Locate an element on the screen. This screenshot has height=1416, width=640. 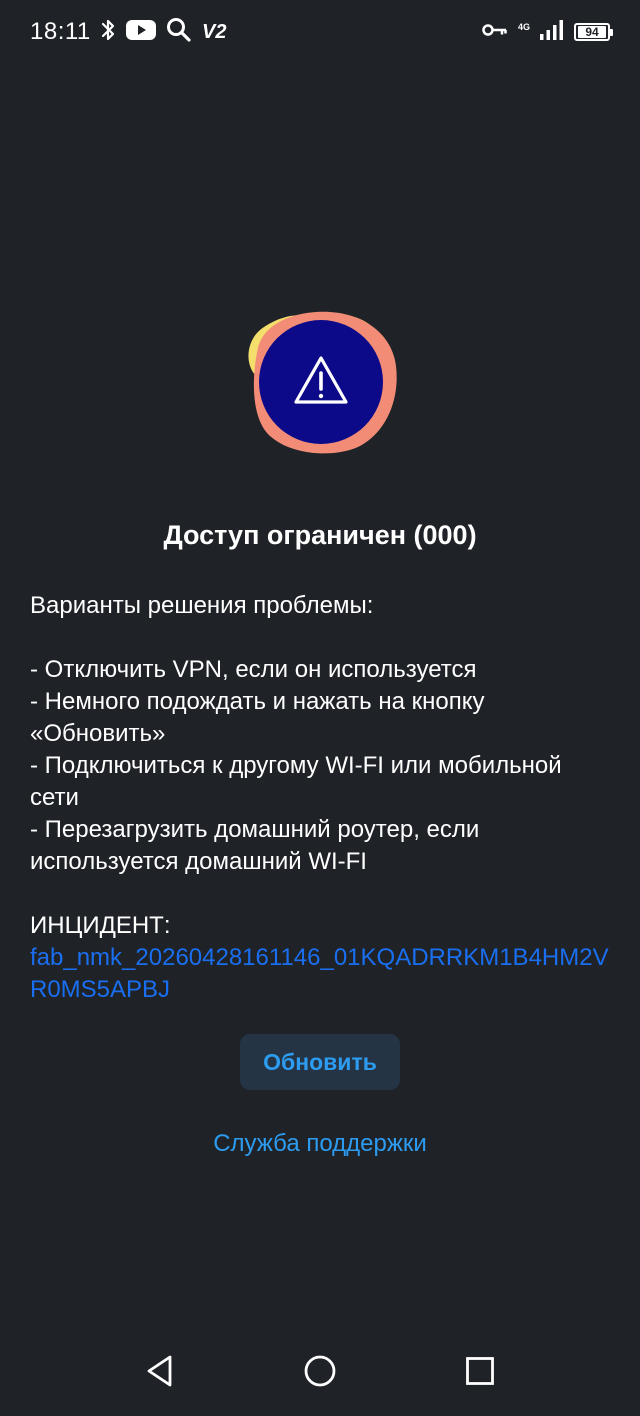
support-link: Служба поддержки is located at coordinates (320, 1144).